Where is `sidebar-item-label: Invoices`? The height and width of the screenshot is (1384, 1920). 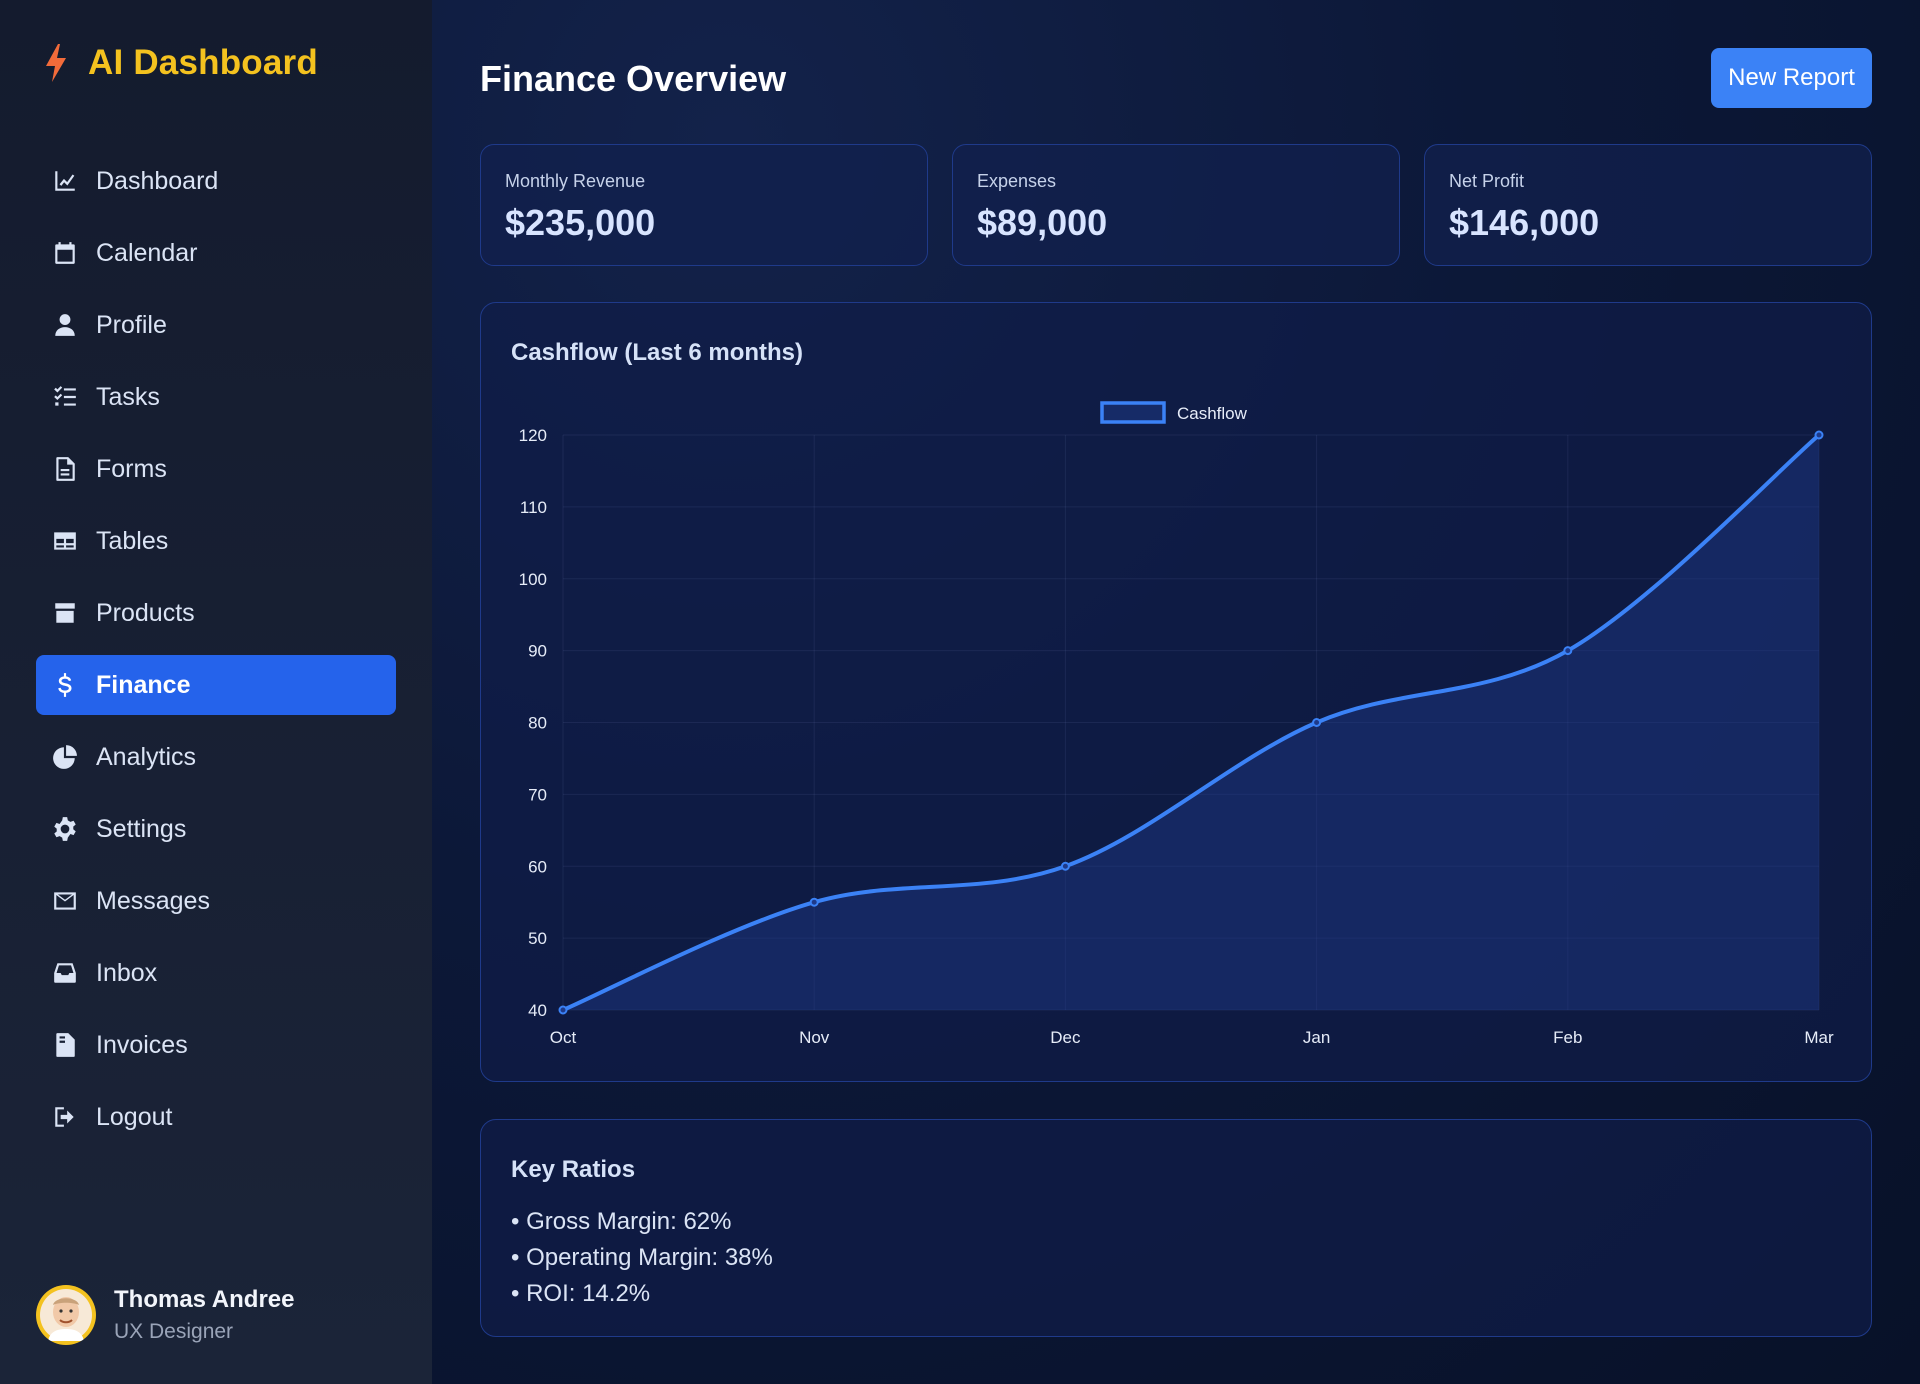
sidebar-item-label: Invoices is located at coordinates (142, 1044).